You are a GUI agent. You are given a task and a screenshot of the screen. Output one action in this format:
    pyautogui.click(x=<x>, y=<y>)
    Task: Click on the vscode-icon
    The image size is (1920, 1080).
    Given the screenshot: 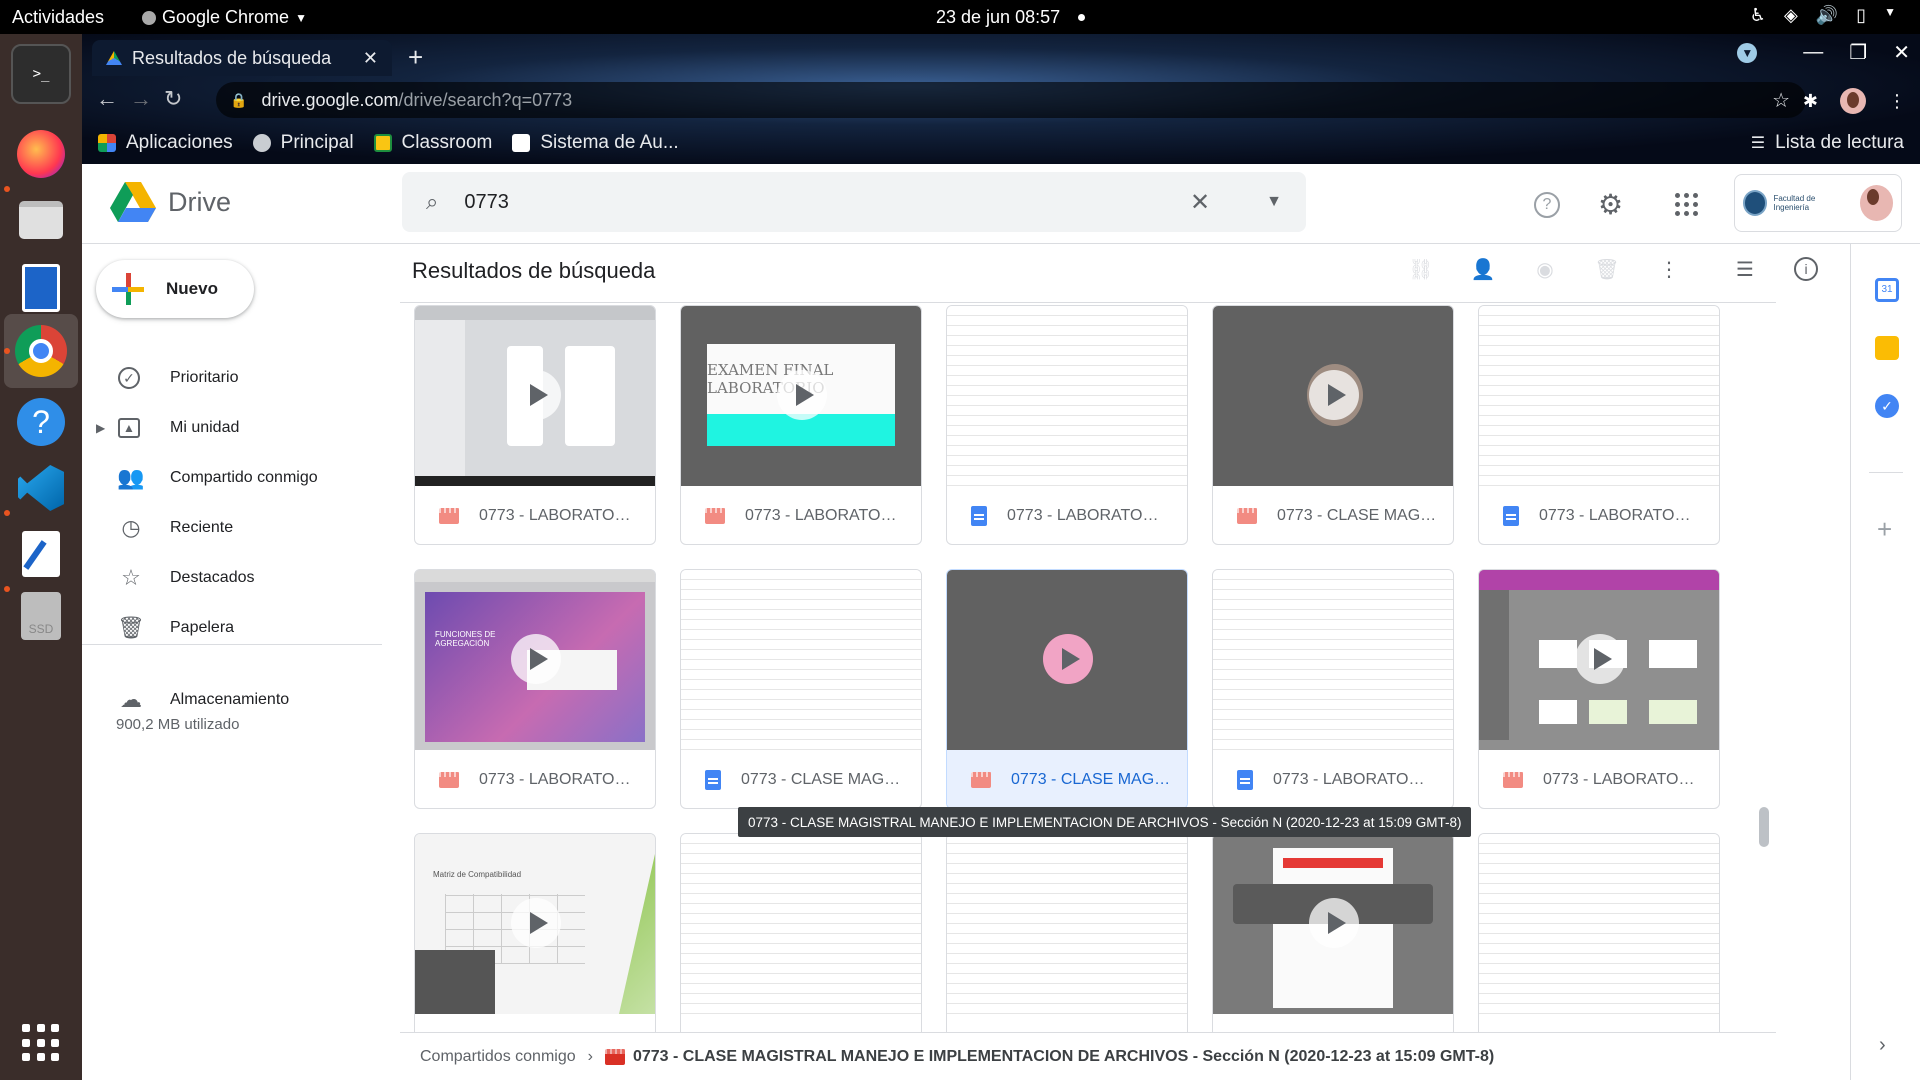 What is the action you would take?
    pyautogui.click(x=41, y=488)
    